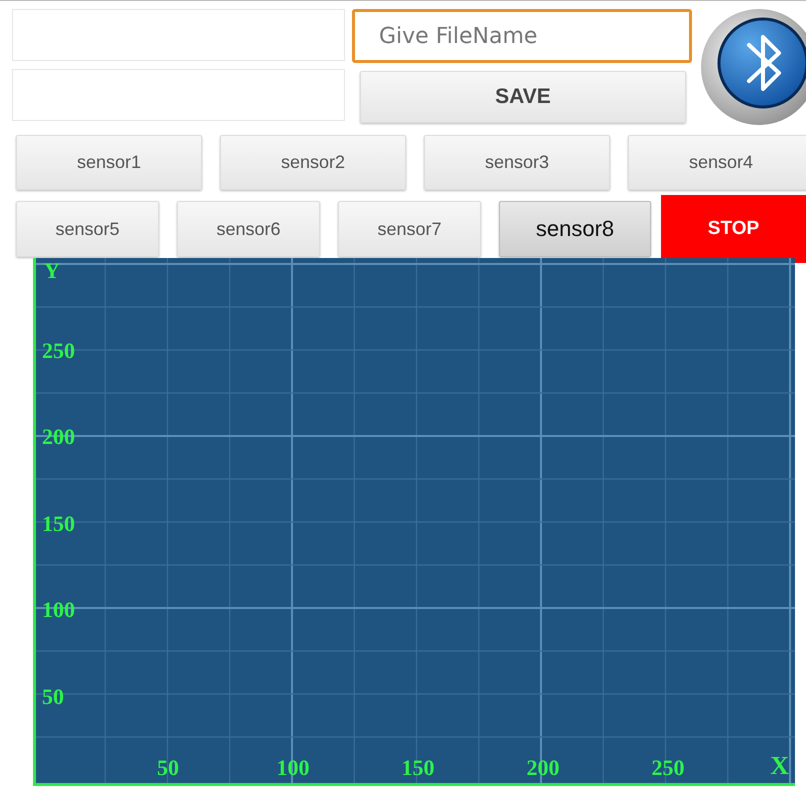 This screenshot has height=793, width=806. I want to click on save-button: SAVE, so click(523, 97).